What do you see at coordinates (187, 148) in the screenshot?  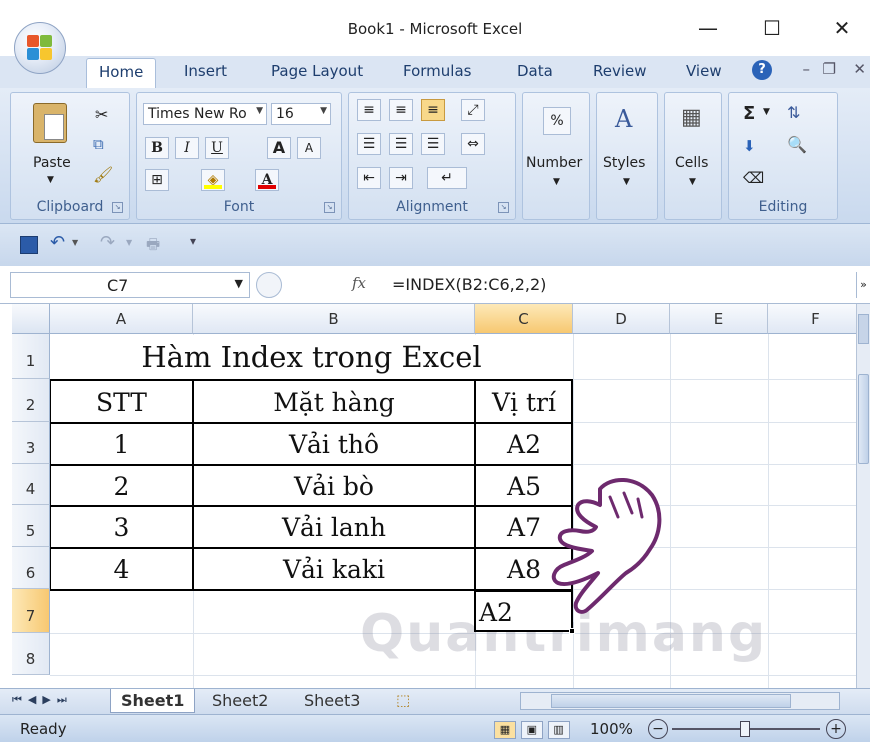 I see `italic-button: I` at bounding box center [187, 148].